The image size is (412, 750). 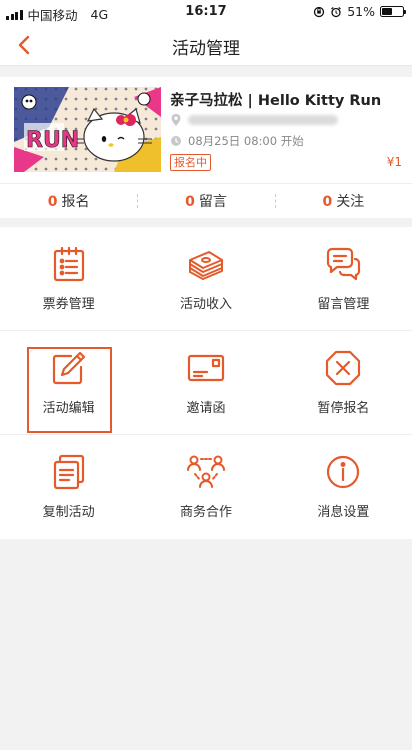 What do you see at coordinates (176, 141) in the screenshot?
I see `clock-icon` at bounding box center [176, 141].